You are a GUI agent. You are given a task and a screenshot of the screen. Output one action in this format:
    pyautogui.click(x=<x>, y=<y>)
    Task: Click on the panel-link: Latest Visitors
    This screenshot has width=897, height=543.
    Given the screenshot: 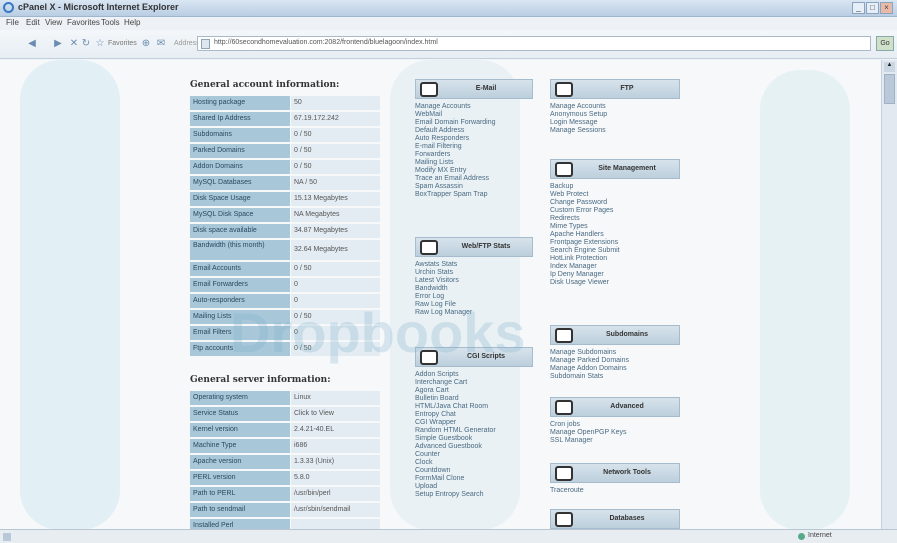 What is the action you would take?
    pyautogui.click(x=437, y=281)
    